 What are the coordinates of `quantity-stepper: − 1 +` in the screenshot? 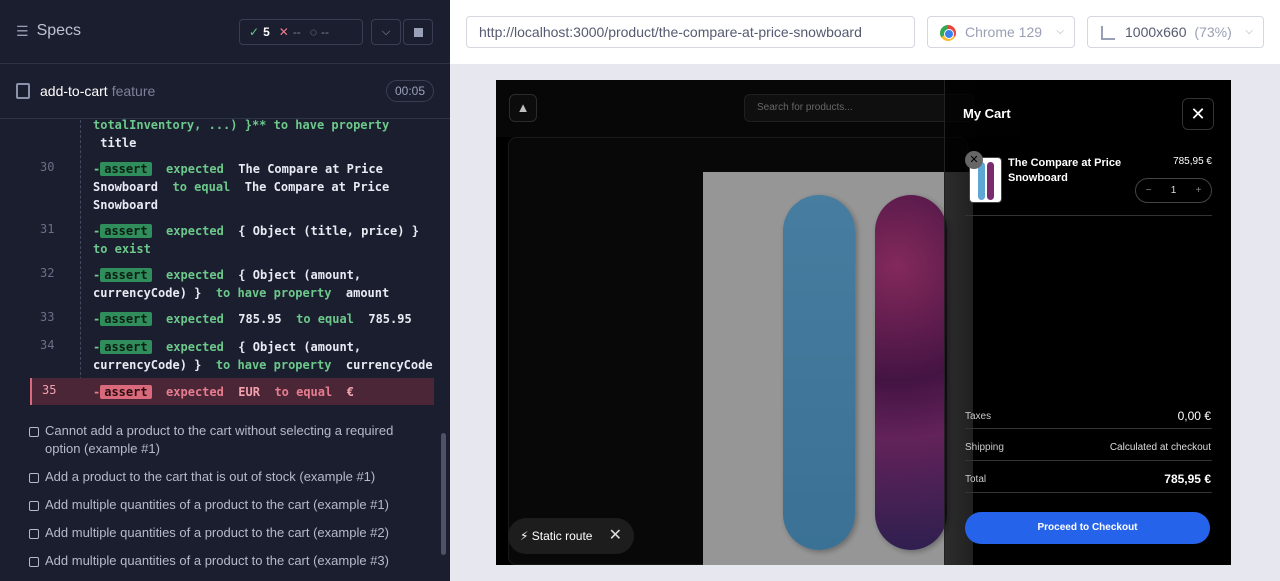 It's located at (1173, 190).